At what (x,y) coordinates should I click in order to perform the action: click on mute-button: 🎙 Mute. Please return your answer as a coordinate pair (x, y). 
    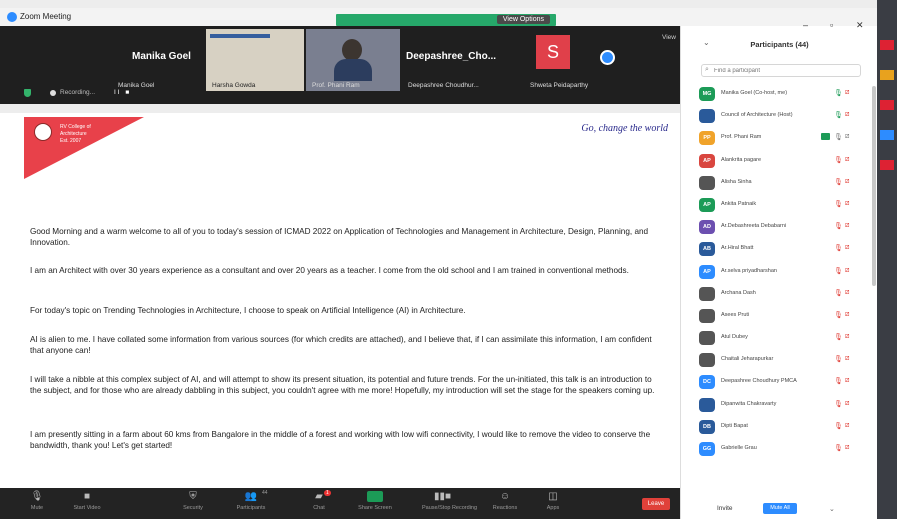
    Looking at the image, I should click on (37, 501).